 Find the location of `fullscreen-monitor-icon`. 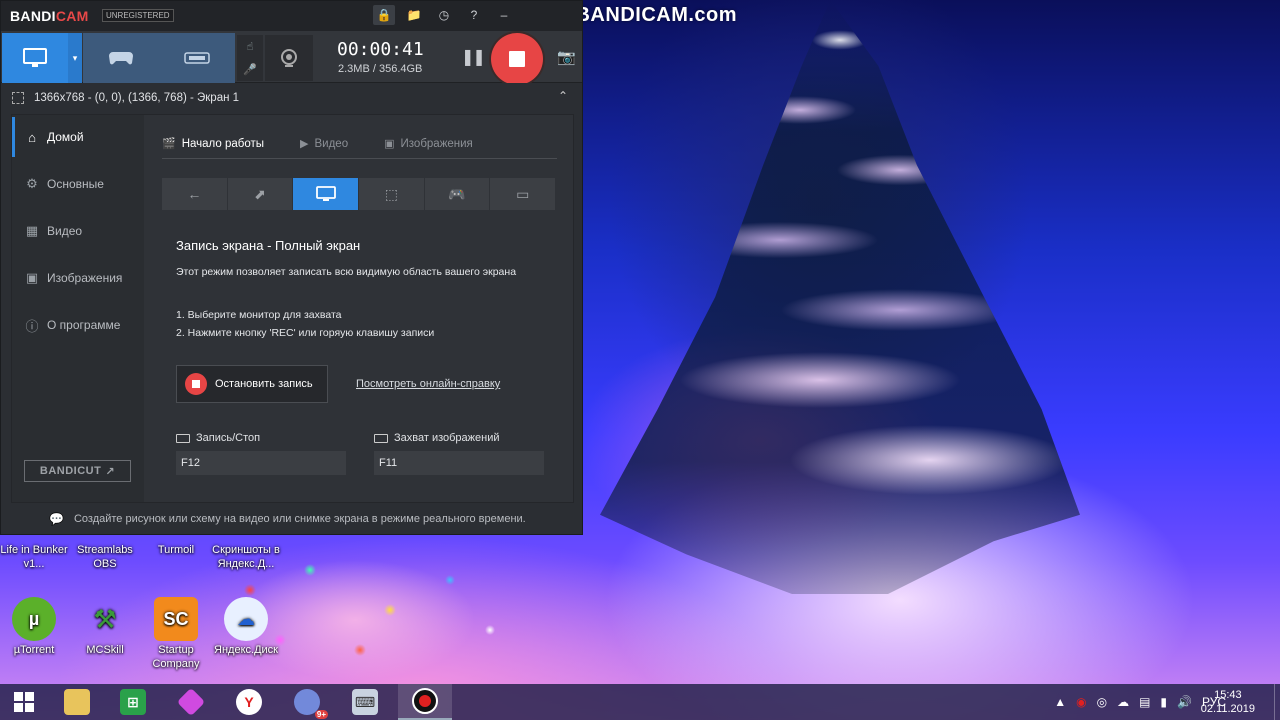

fullscreen-monitor-icon is located at coordinates (326, 194).